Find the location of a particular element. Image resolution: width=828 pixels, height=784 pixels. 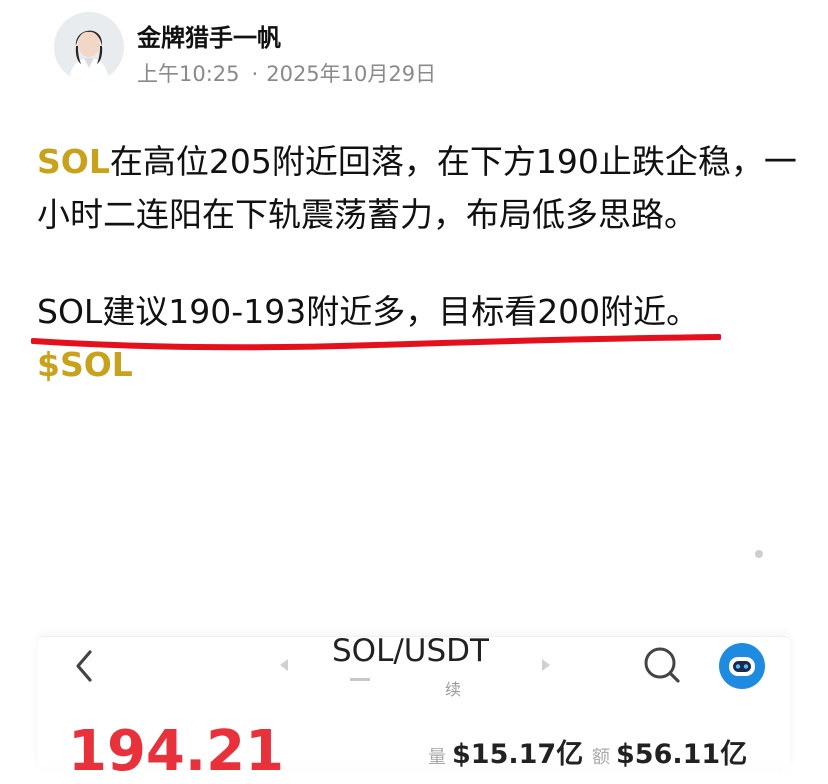

red-underline-annotation is located at coordinates (376, 342).